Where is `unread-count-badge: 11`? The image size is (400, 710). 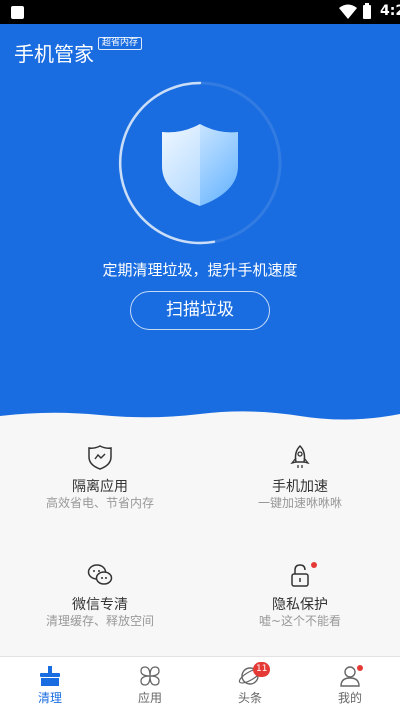 unread-count-badge: 11 is located at coordinates (262, 669).